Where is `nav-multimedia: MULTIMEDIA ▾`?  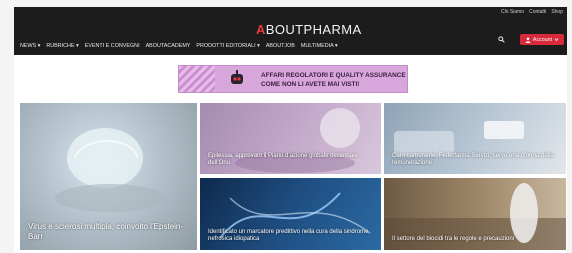
nav-multimedia: MULTIMEDIA ▾ is located at coordinates (319, 46).